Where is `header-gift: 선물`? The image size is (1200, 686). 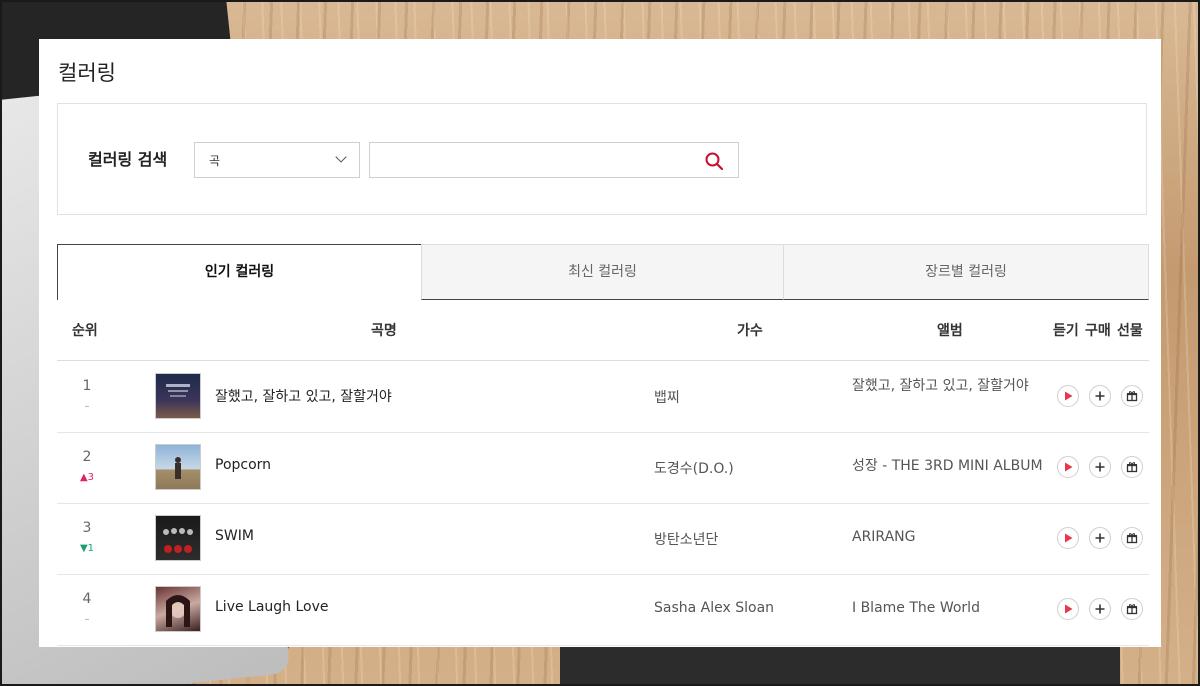
header-gift: 선물 is located at coordinates (1130, 331).